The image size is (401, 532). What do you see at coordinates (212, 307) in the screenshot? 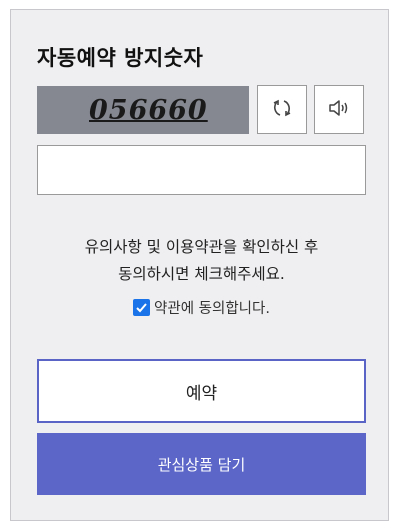
I see `agree-label: 약관에 동의합니다.` at bounding box center [212, 307].